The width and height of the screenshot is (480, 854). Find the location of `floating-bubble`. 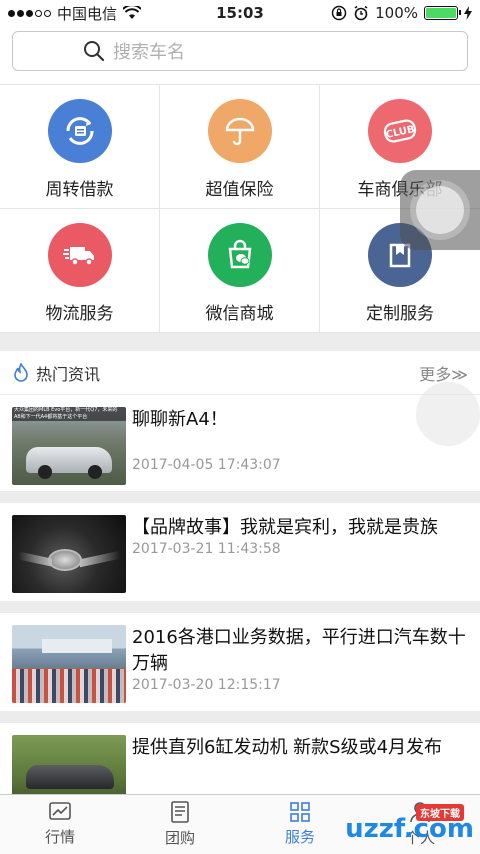

floating-bubble is located at coordinates (448, 414).